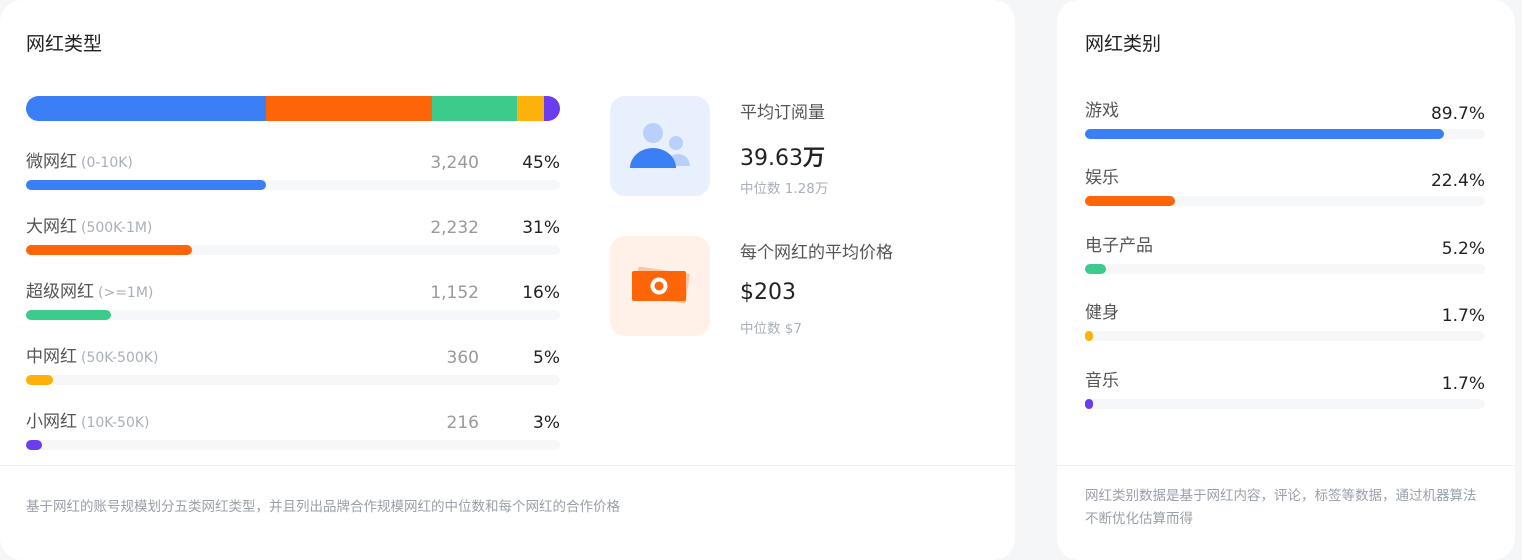 The width and height of the screenshot is (1522, 560). I want to click on avg-price-title: 每个网红的平均价格, so click(816, 253).